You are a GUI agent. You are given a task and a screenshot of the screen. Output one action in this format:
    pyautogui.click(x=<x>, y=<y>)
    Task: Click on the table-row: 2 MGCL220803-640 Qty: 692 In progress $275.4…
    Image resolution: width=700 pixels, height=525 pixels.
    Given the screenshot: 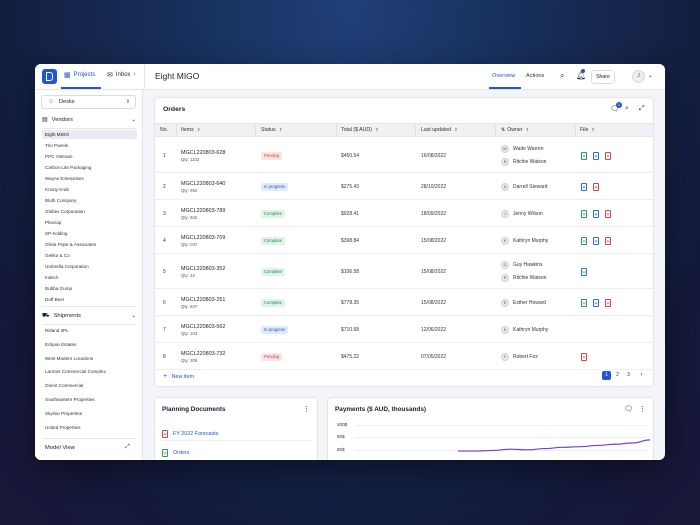 What is the action you would take?
    pyautogui.click(x=404, y=186)
    